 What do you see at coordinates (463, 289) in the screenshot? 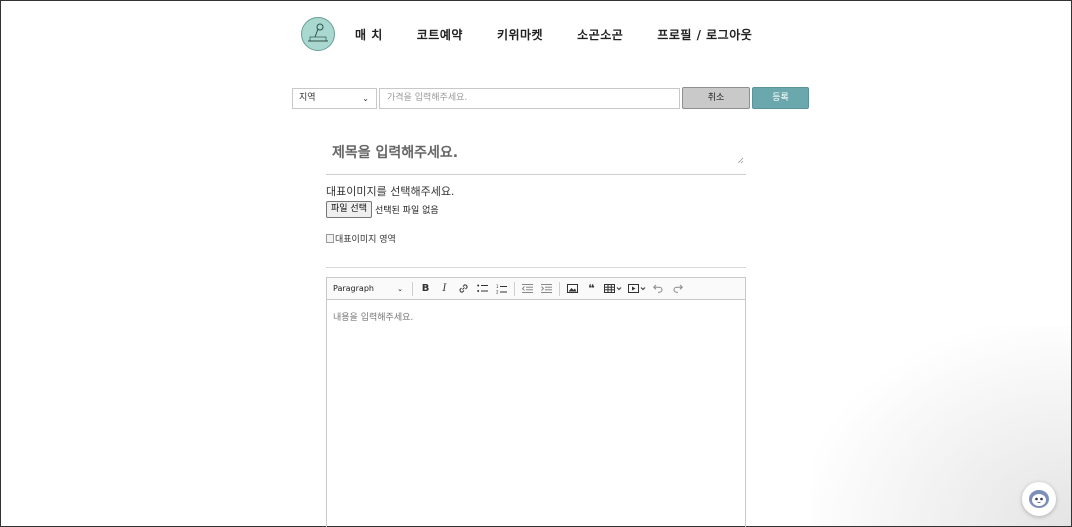
I see `link-icon` at bounding box center [463, 289].